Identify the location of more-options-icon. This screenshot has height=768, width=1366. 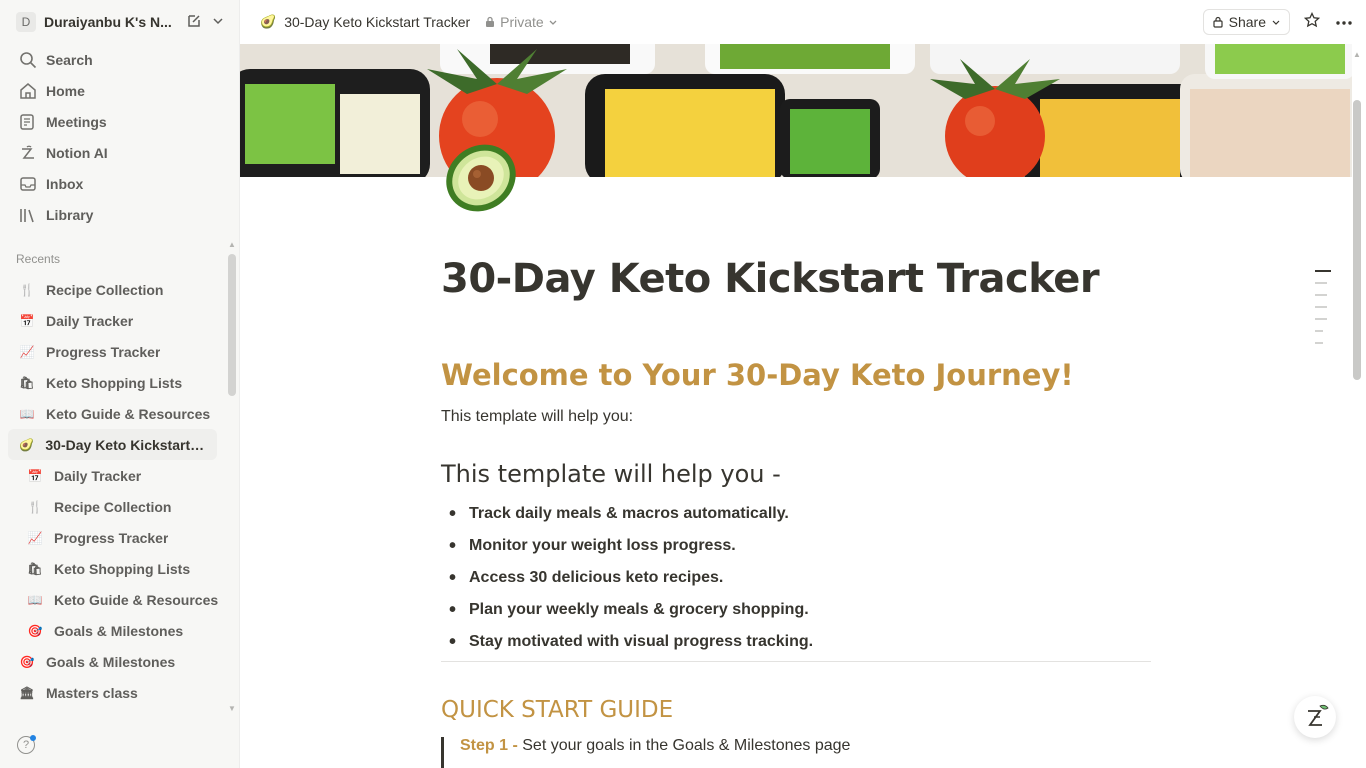
(1344, 22).